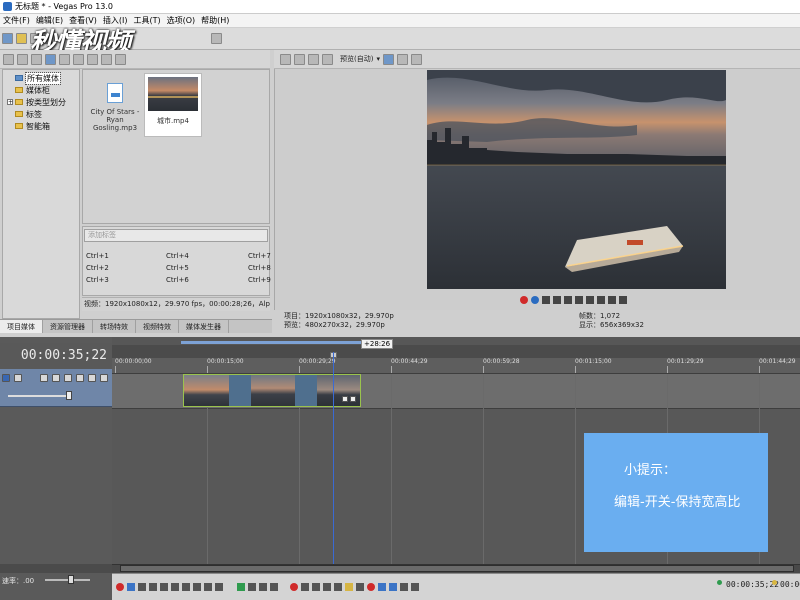  I want to click on mute-icon, so click(44, 378).